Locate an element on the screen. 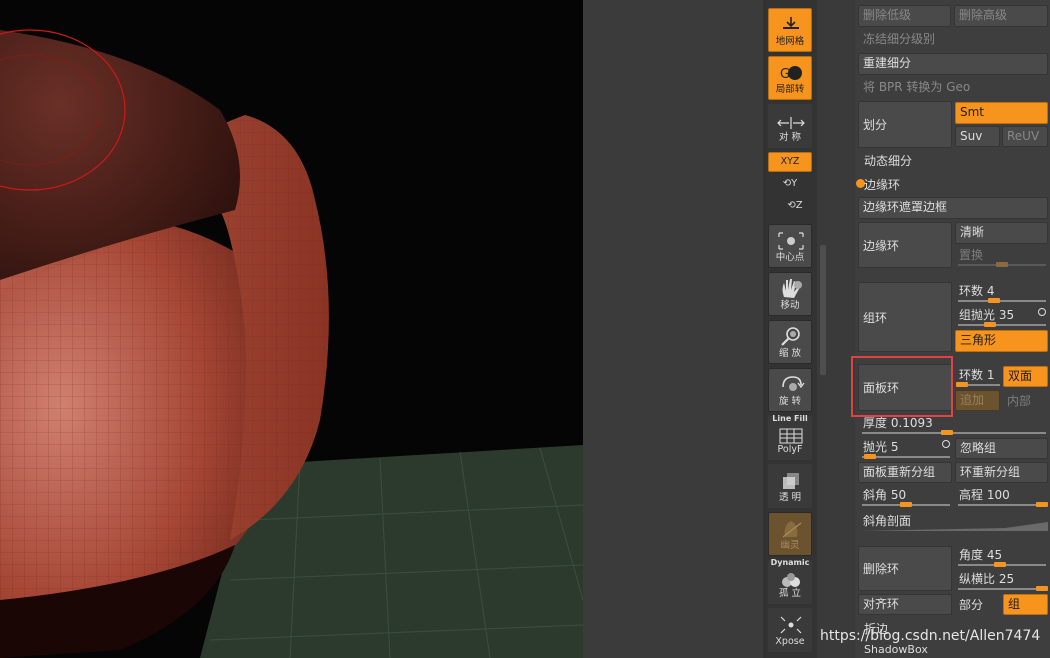  loops-slider is located at coordinates (1002, 301).